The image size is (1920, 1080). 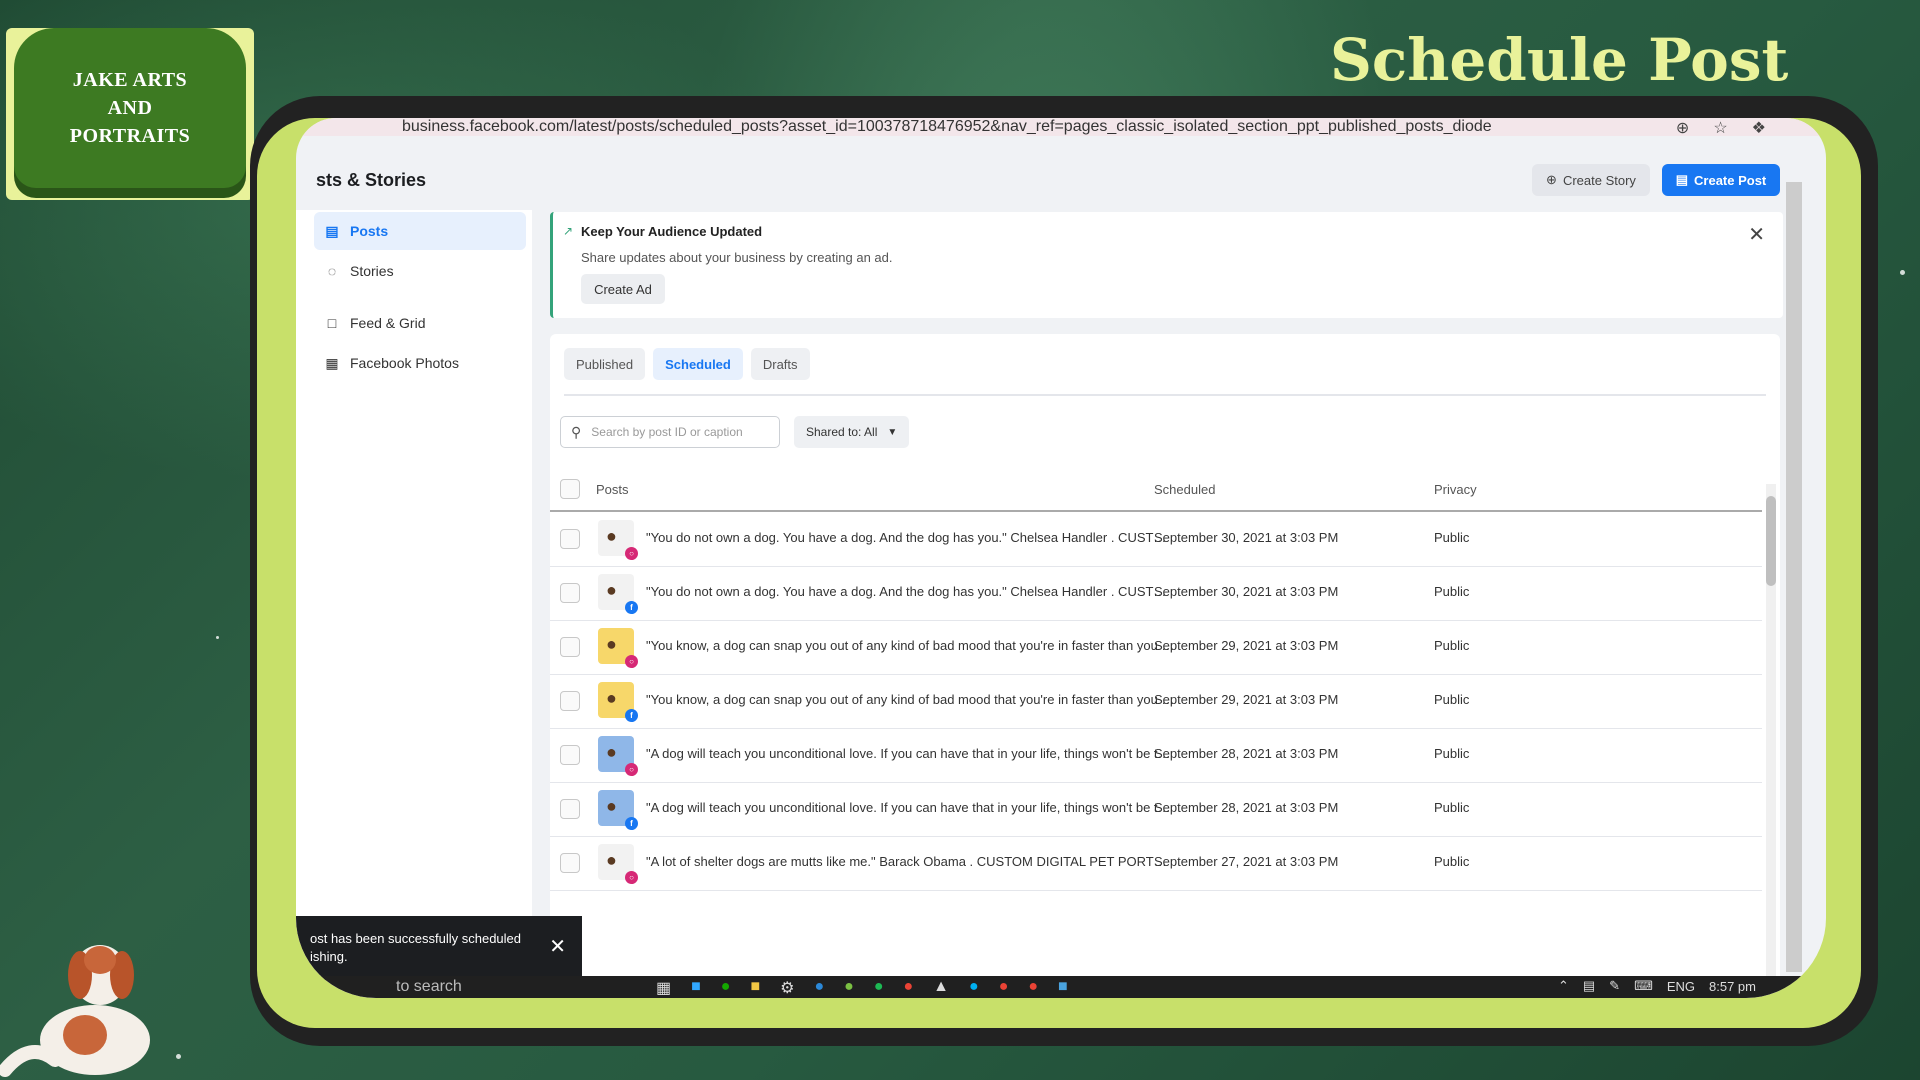 I want to click on chevron-up-icon: ⌃, so click(x=1563, y=986).